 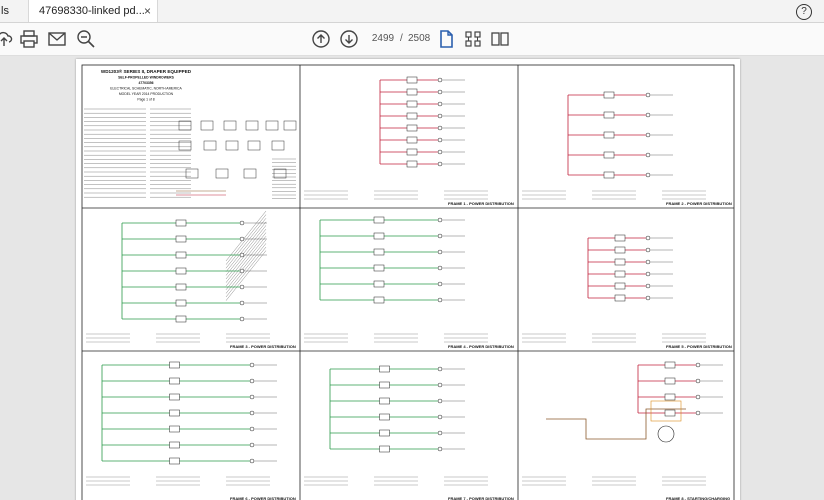 What do you see at coordinates (699, 203) in the screenshot?
I see `frame-label: FRAME 2 - POWER DISTRIBUTION` at bounding box center [699, 203].